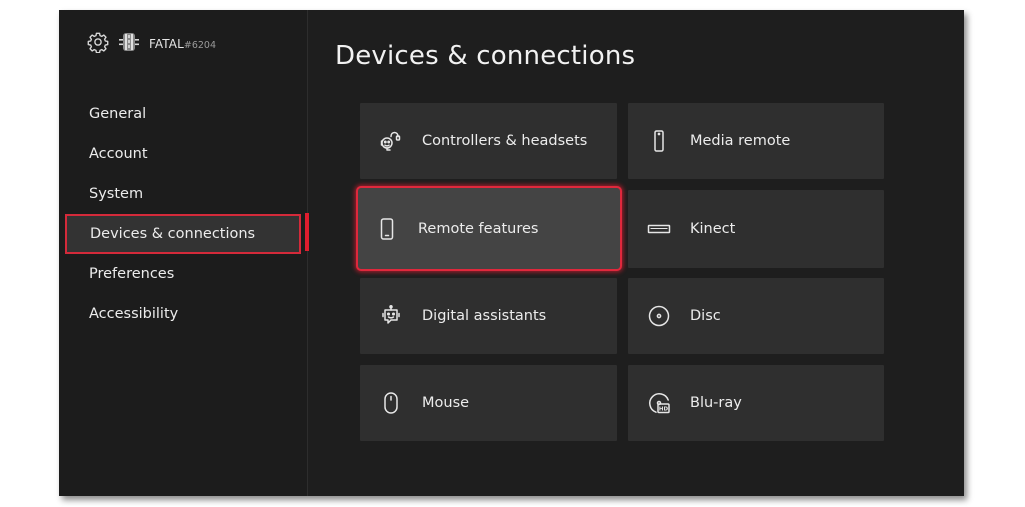 This screenshot has height=507, width=1025. I want to click on tile-digital-assistants: Digital assistants, so click(488, 316).